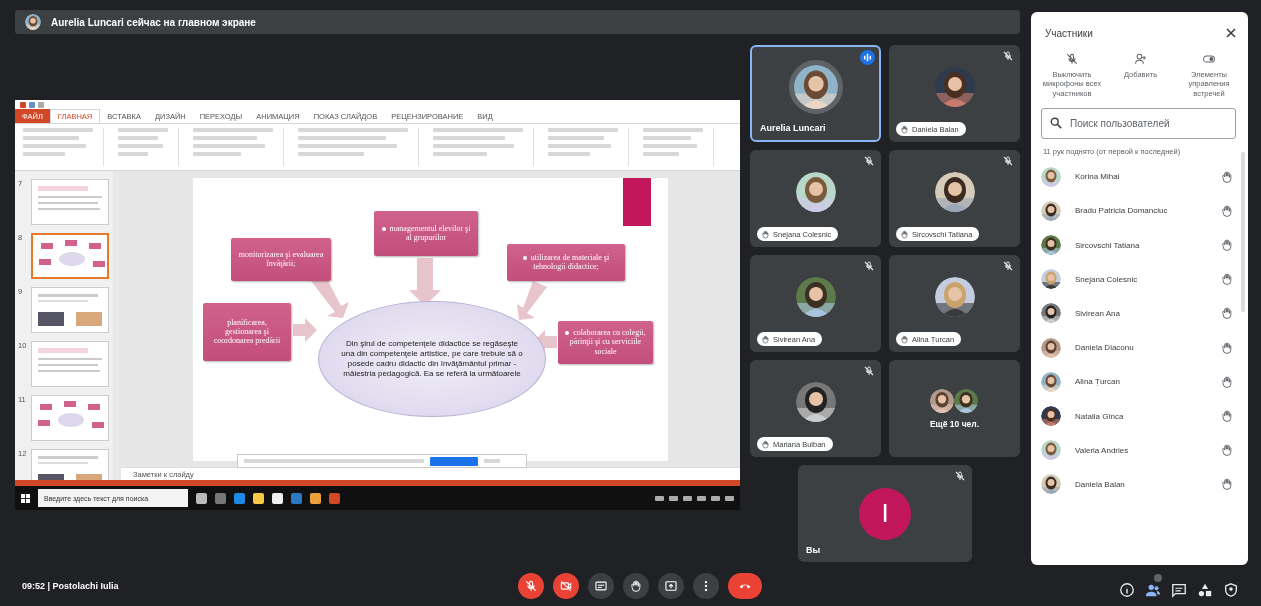  I want to click on participant-name: Sivirean Ana, so click(1140, 313).